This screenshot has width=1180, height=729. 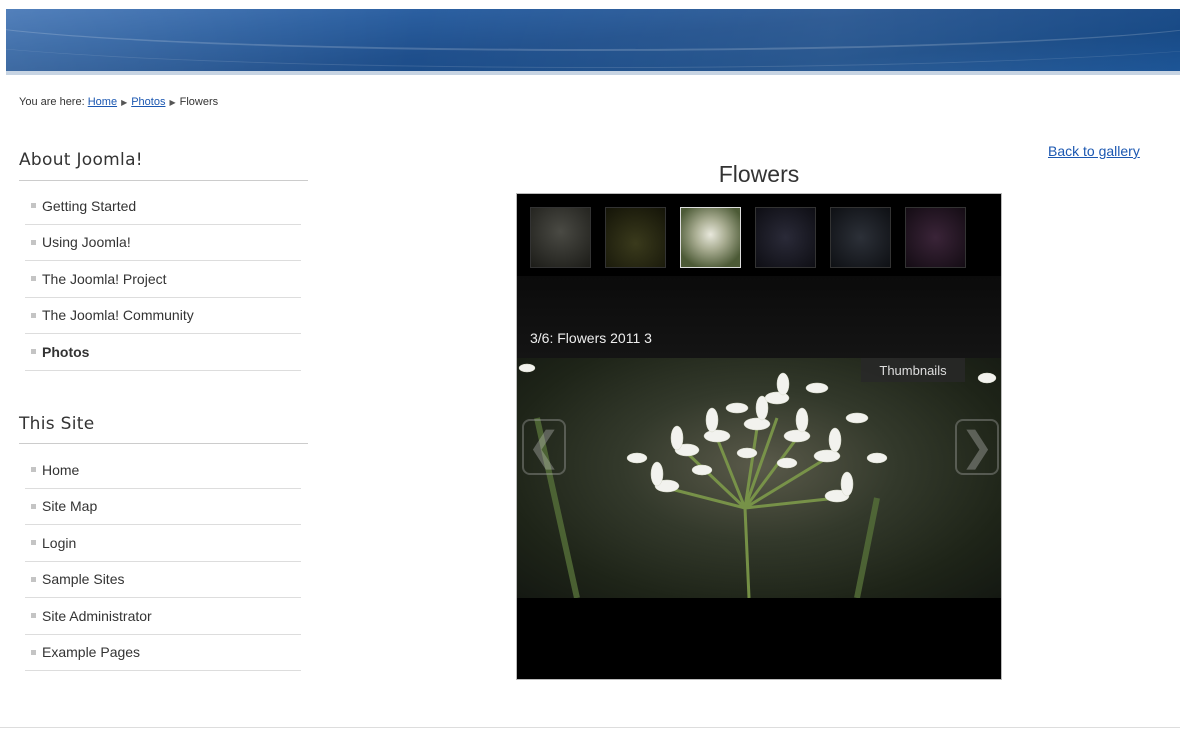 What do you see at coordinates (83, 579) in the screenshot?
I see `menu-item-label: Sample Sites` at bounding box center [83, 579].